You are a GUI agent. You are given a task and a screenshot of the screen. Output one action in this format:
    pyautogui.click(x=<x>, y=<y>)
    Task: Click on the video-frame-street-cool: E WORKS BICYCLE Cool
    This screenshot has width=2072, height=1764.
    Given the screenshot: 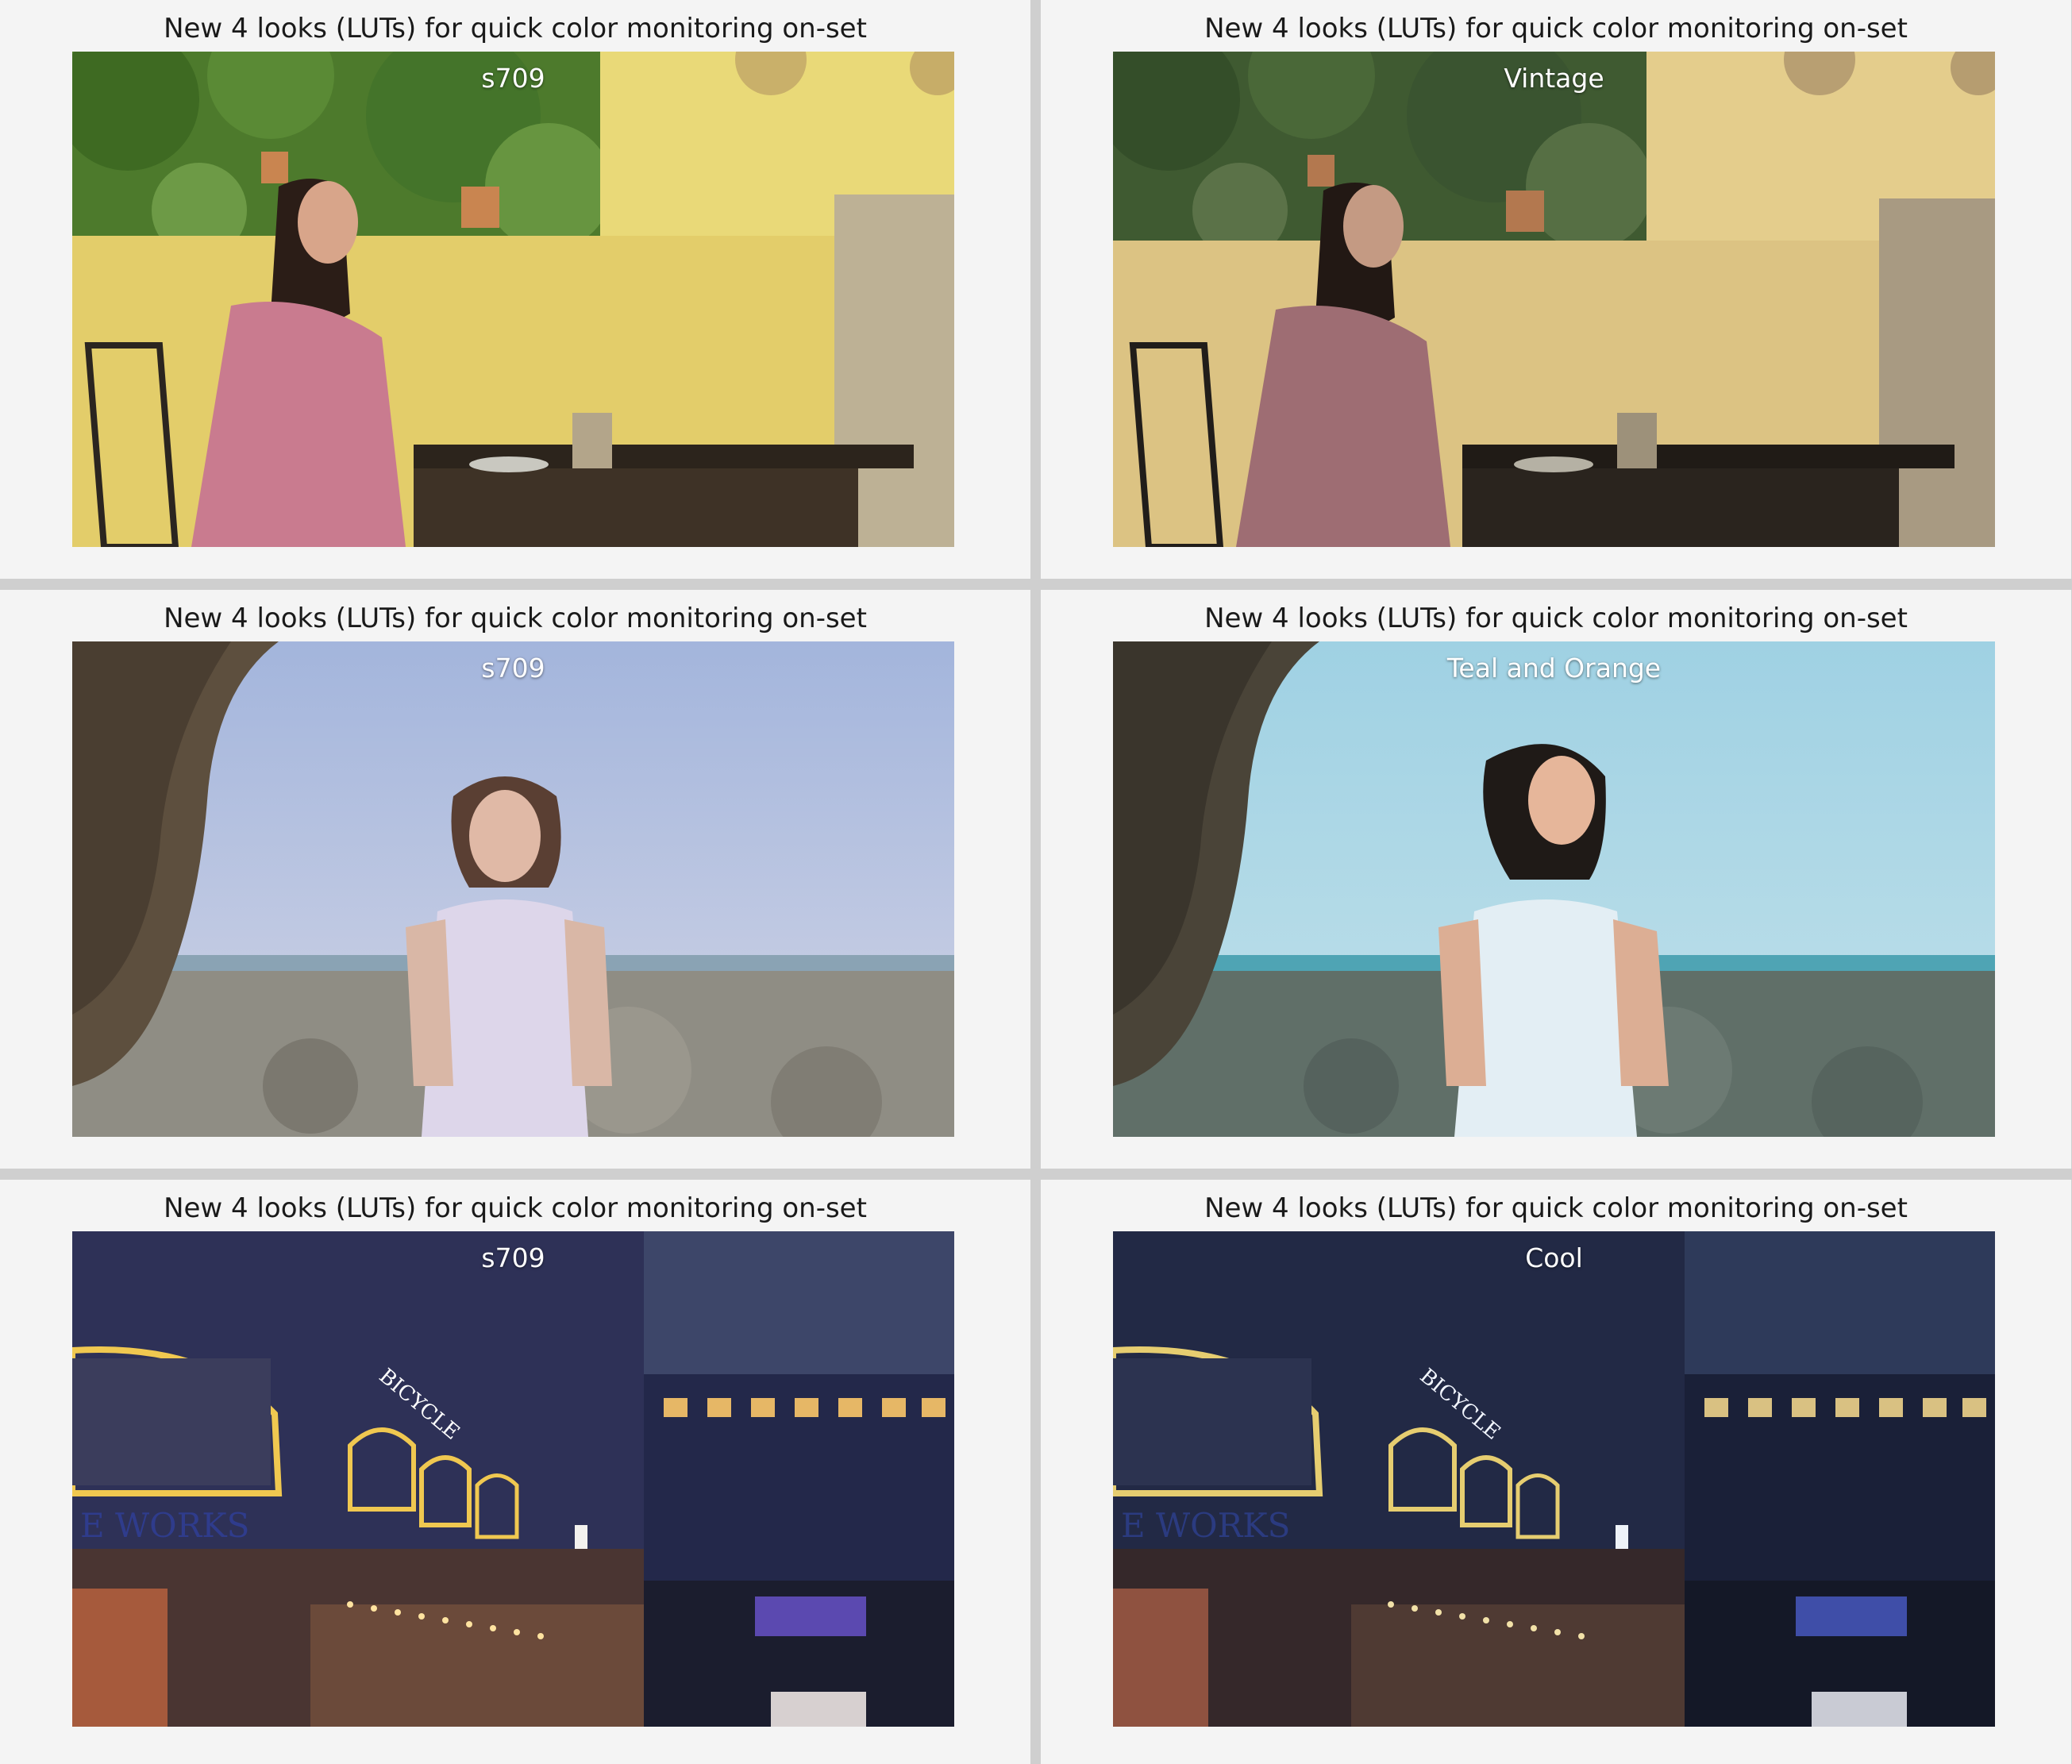 What is the action you would take?
    pyautogui.click(x=1554, y=1479)
    